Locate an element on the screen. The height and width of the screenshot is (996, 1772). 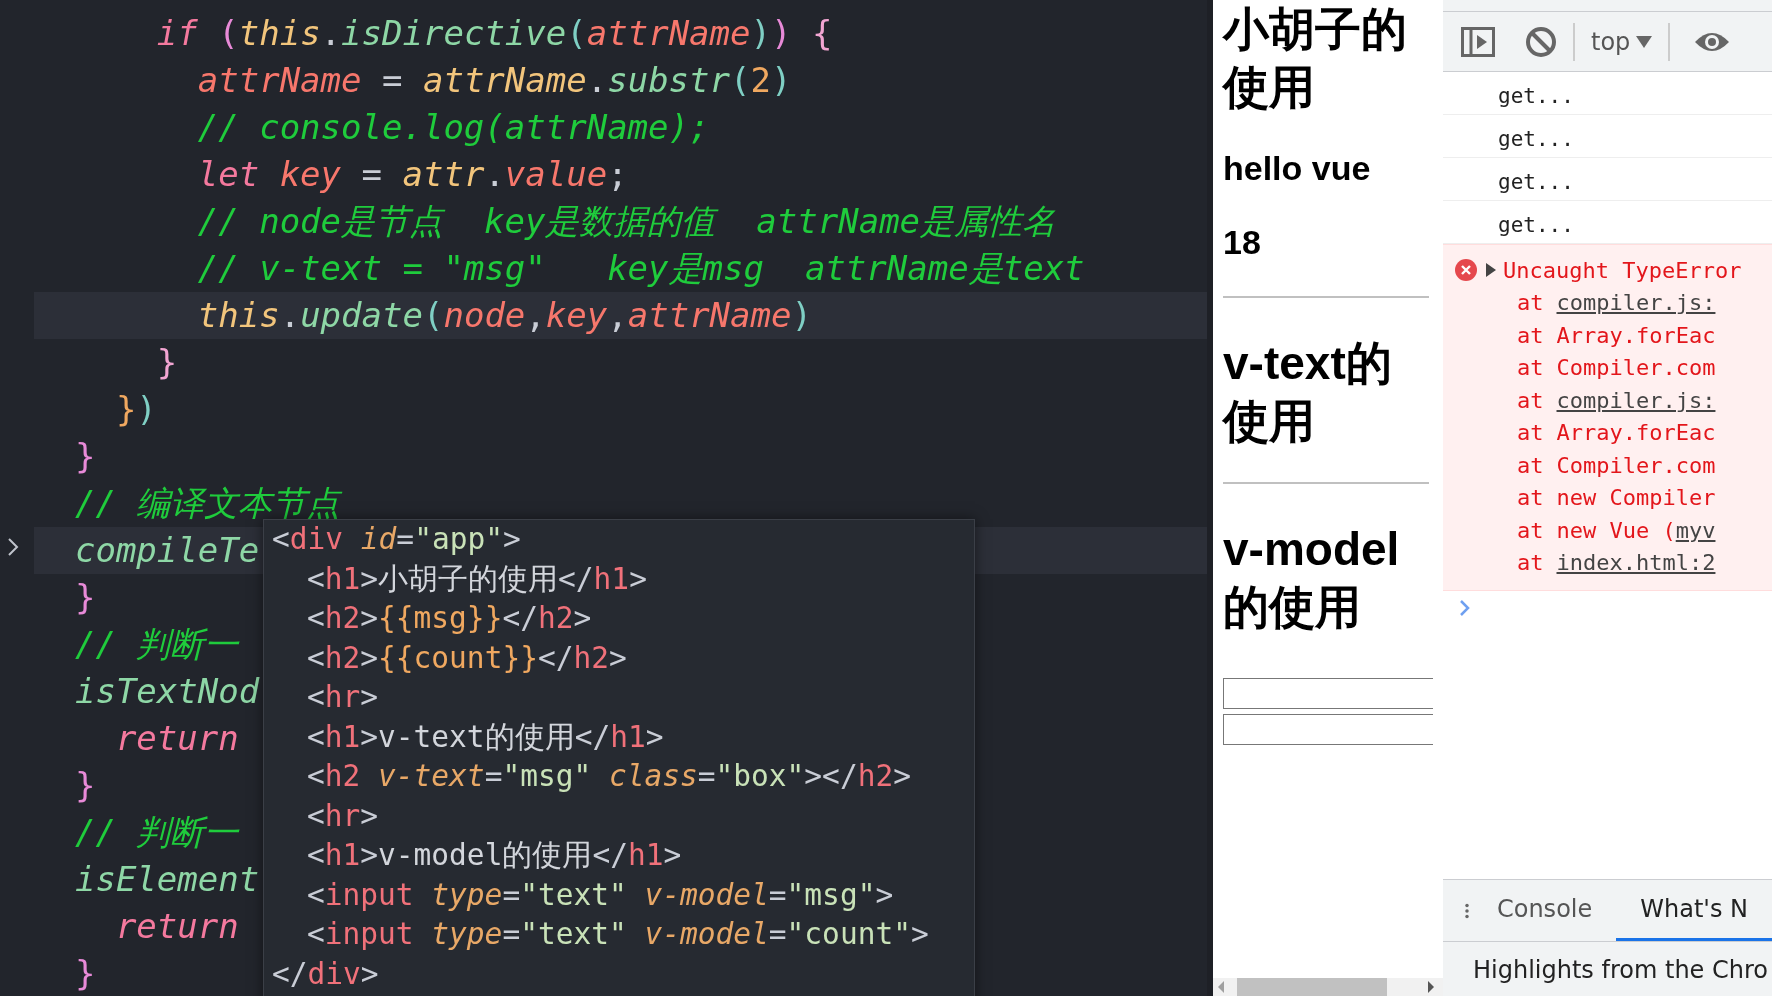
code-token: {{msg}} is located at coordinates (440, 618).